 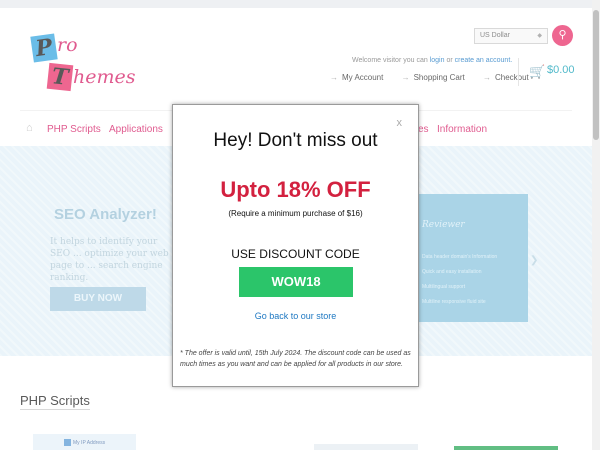 I want to click on popup-heading: Hey! Don't miss out, so click(x=295, y=140).